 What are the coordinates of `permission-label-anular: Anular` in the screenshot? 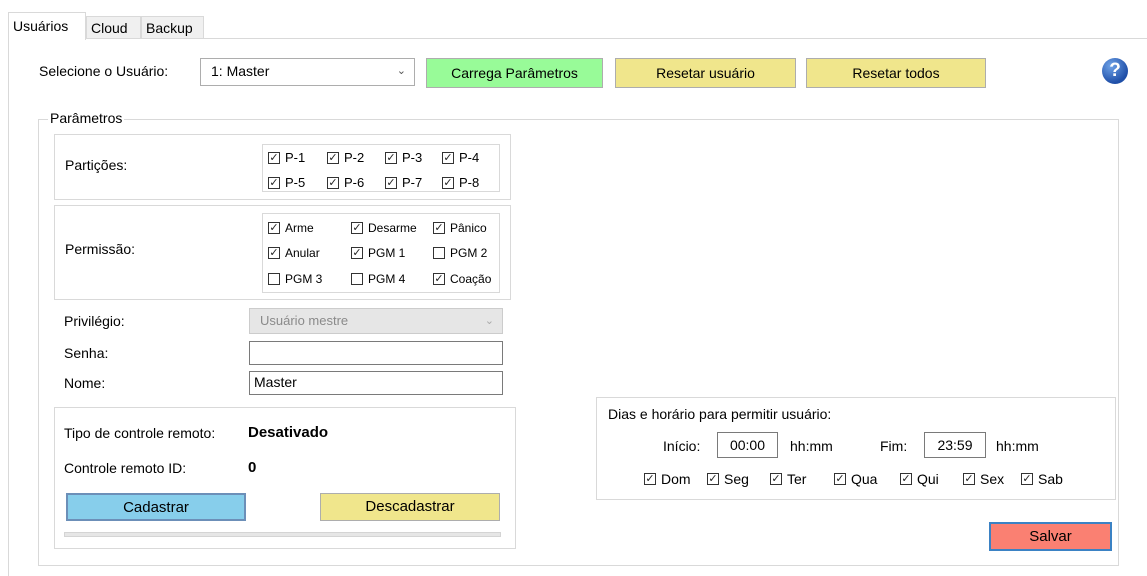 It's located at (302, 253).